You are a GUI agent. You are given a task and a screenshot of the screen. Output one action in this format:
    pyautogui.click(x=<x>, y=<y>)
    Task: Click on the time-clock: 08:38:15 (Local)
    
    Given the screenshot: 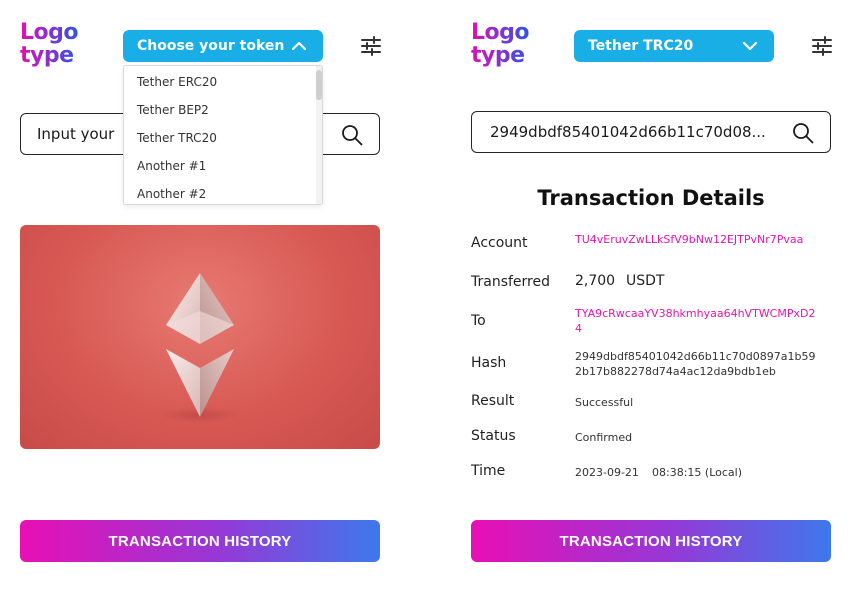 What is the action you would take?
    pyautogui.click(x=697, y=472)
    